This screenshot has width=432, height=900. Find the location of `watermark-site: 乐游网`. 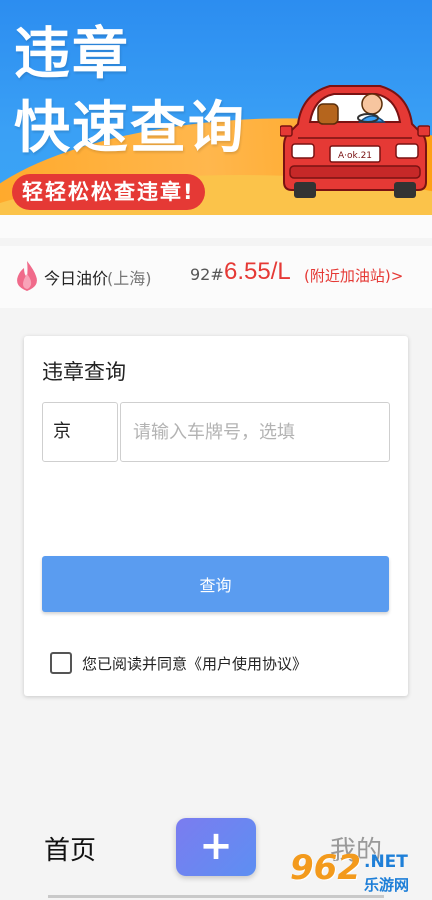

watermark-site: 乐游网 is located at coordinates (387, 885).